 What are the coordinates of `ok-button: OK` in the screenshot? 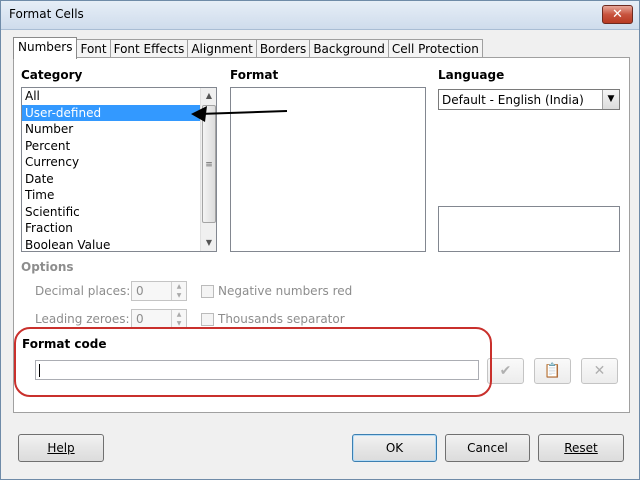 It's located at (394, 448).